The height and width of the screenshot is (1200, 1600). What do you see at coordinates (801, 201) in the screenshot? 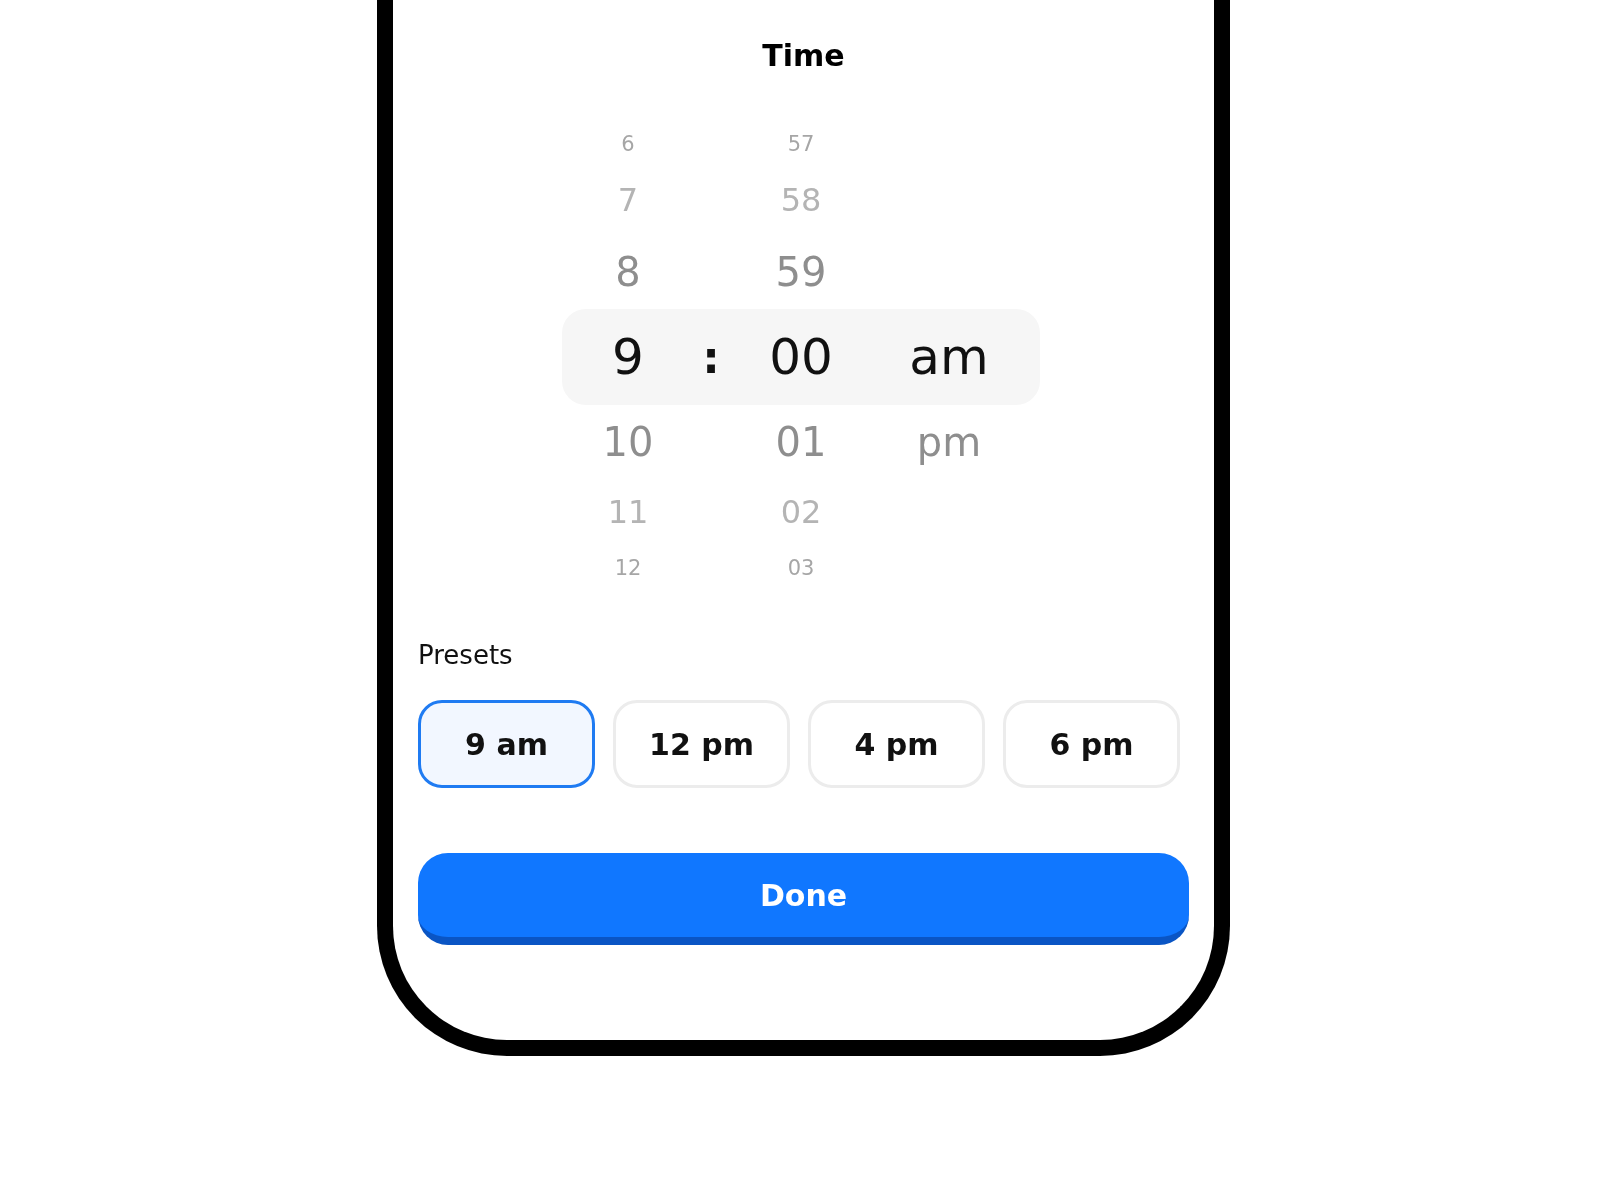
I see `picker-option: 58` at bounding box center [801, 201].